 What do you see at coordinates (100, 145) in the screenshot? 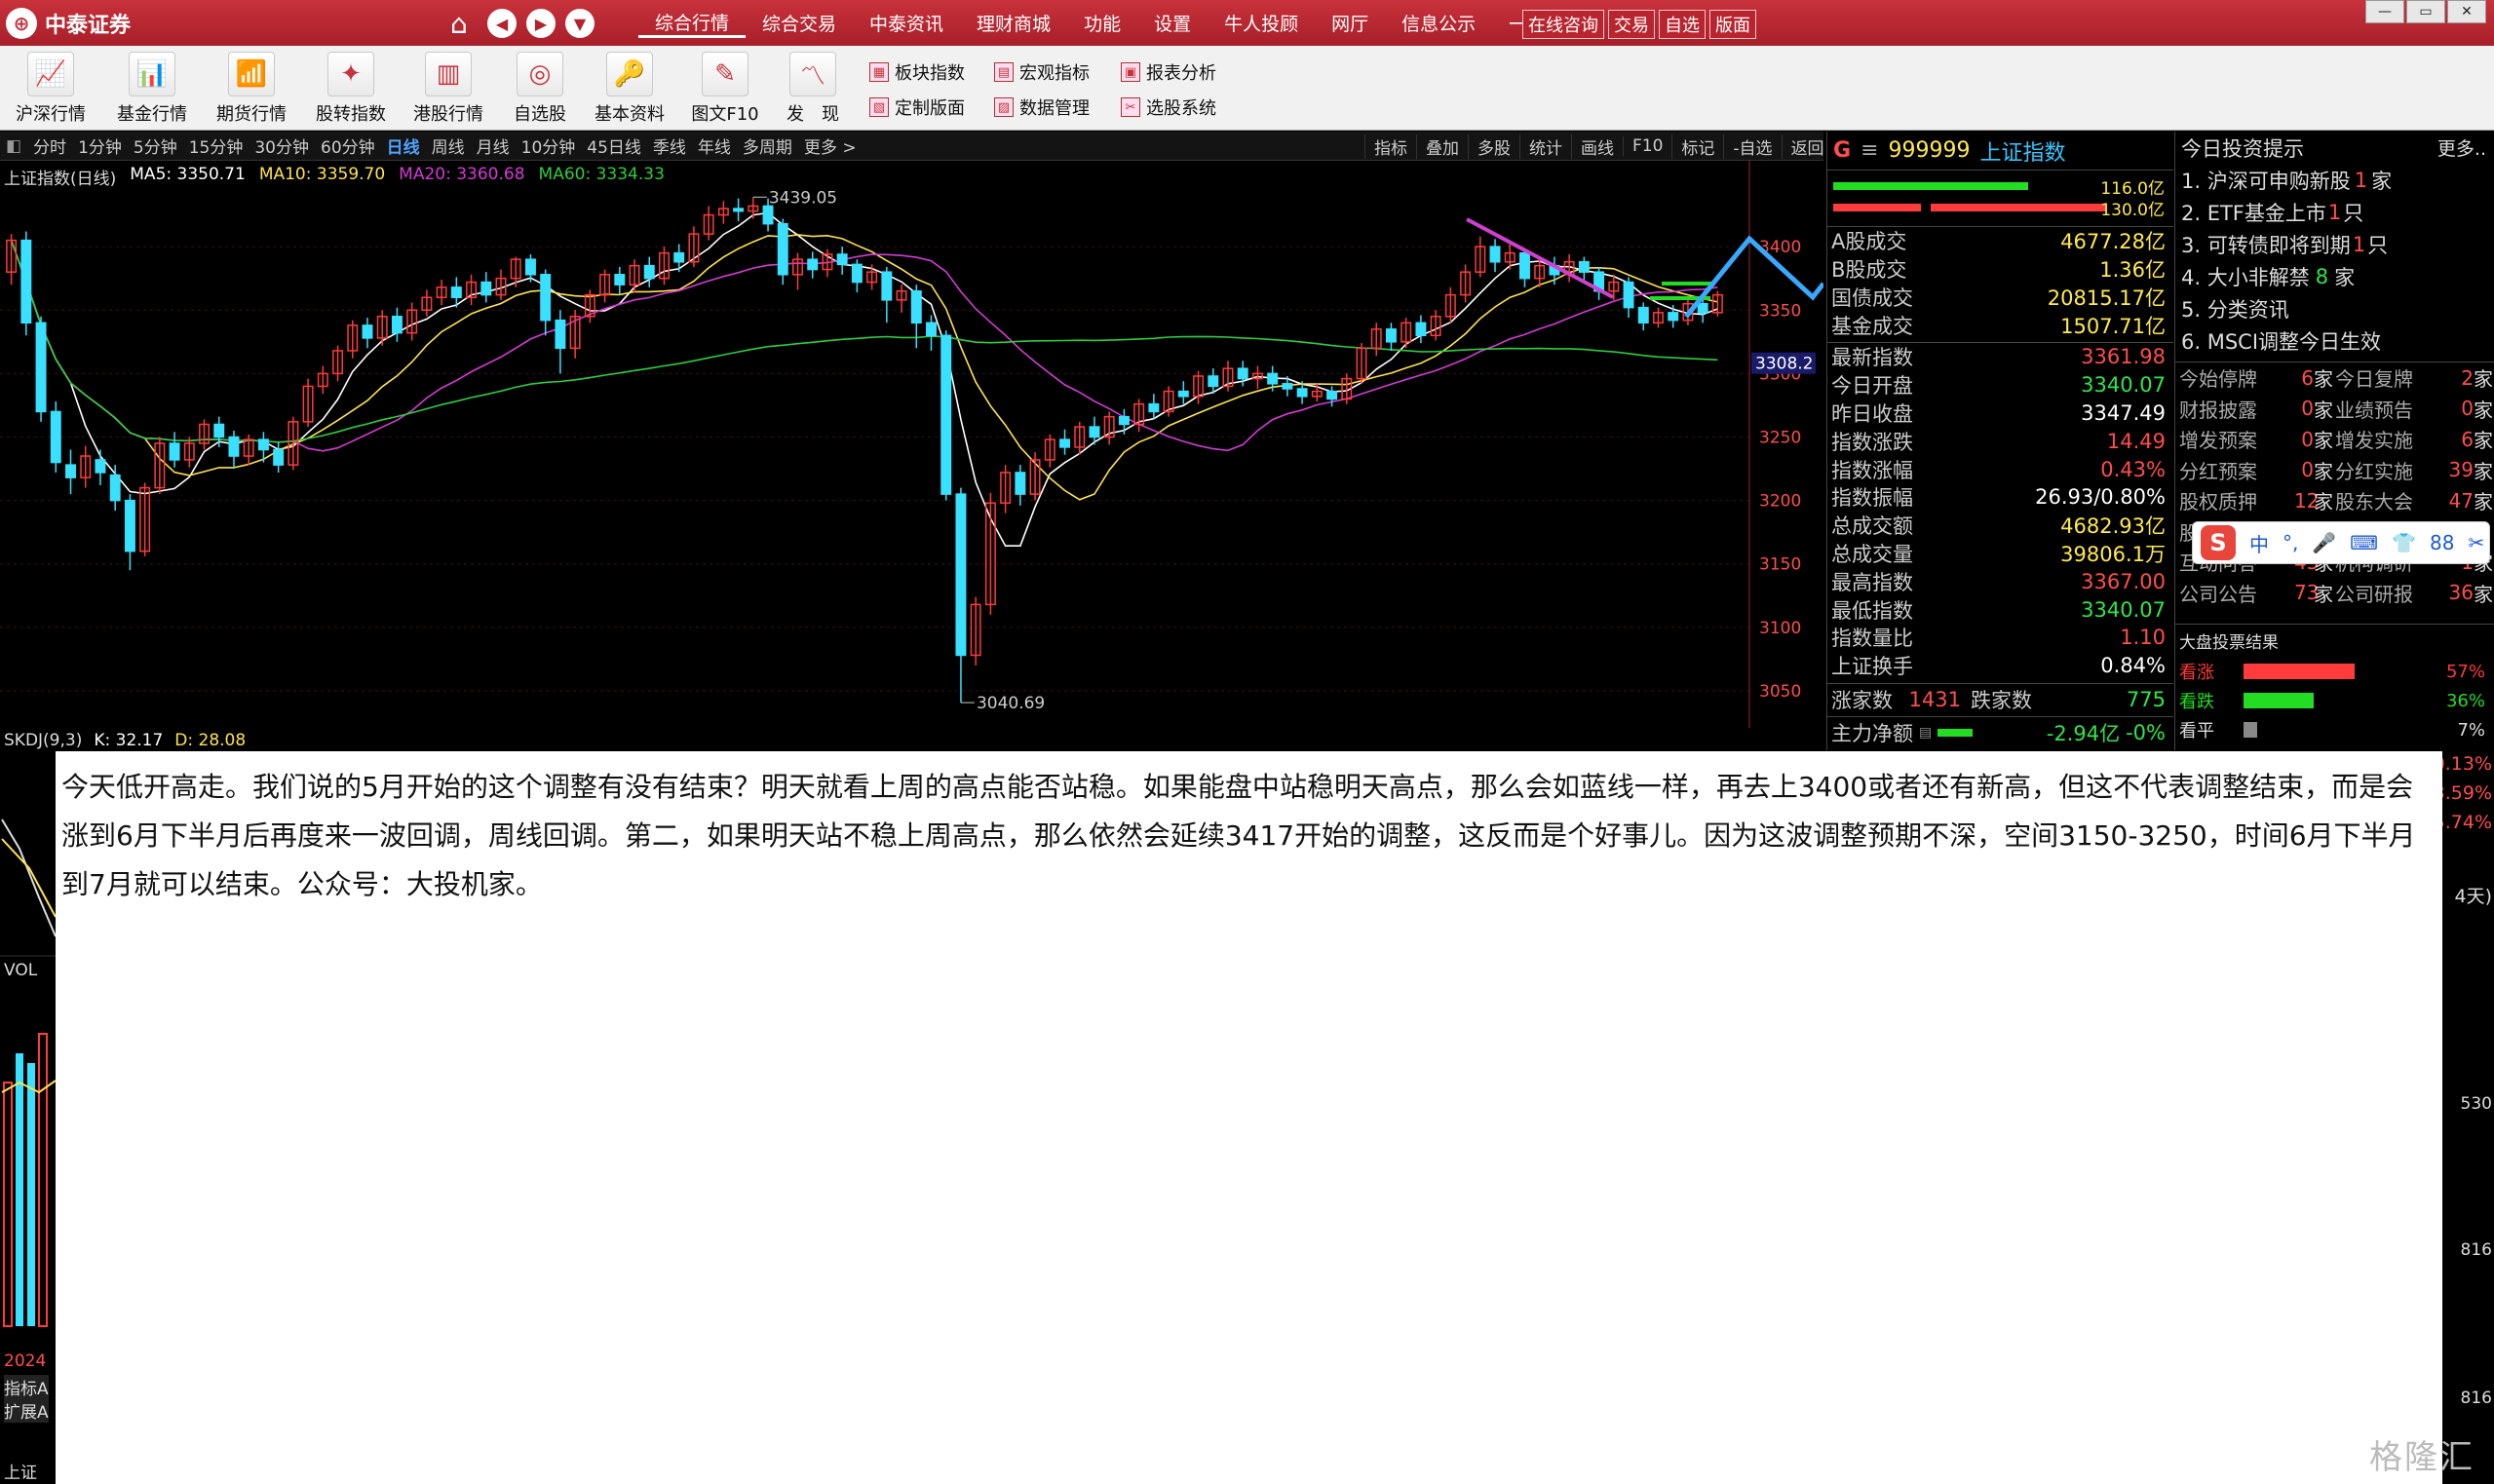
I see `tab-period: 1分钟` at bounding box center [100, 145].